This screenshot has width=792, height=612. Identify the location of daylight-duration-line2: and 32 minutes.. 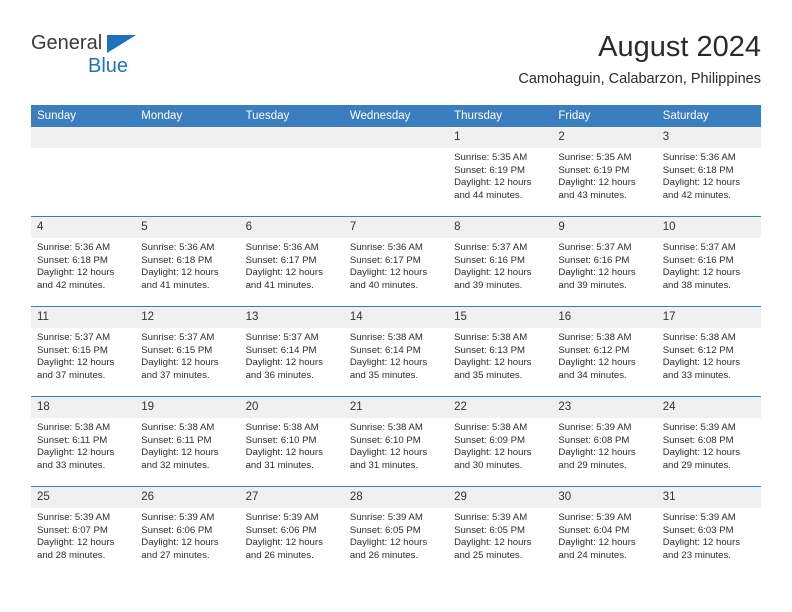
(175, 465).